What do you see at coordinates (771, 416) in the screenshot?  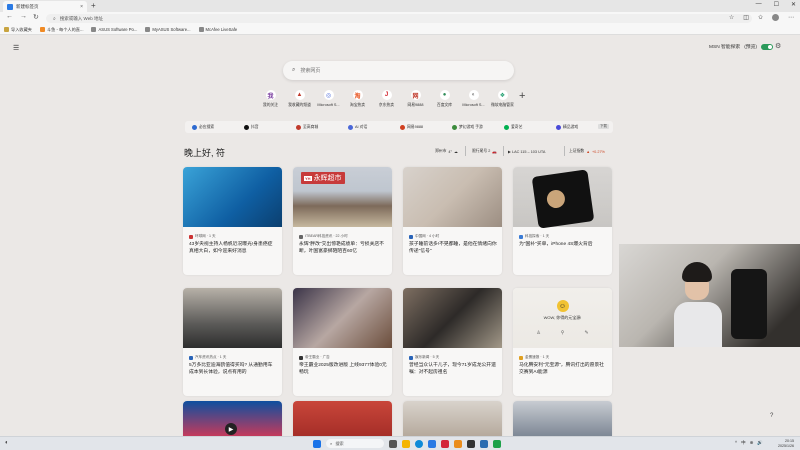 I see `help-icon: ?` at bounding box center [771, 416].